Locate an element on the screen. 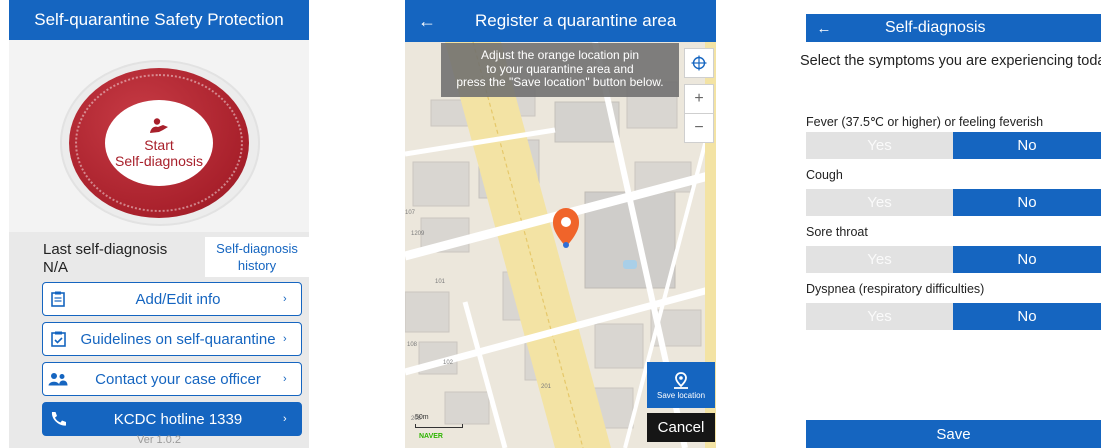  crosshair-icon is located at coordinates (699, 63).